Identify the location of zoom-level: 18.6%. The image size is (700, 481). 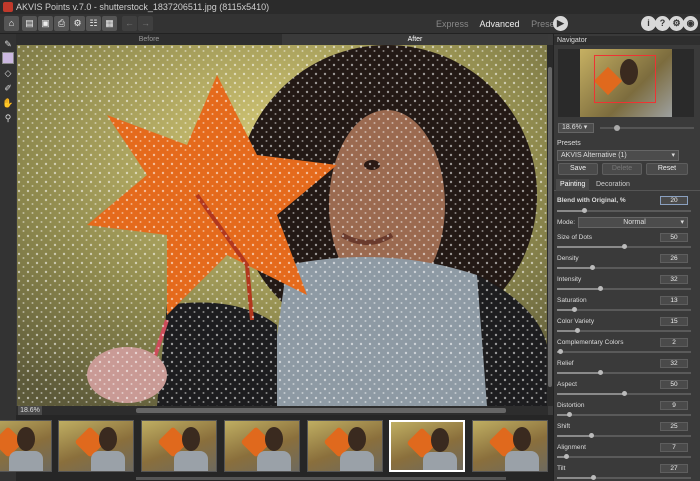
(30, 410).